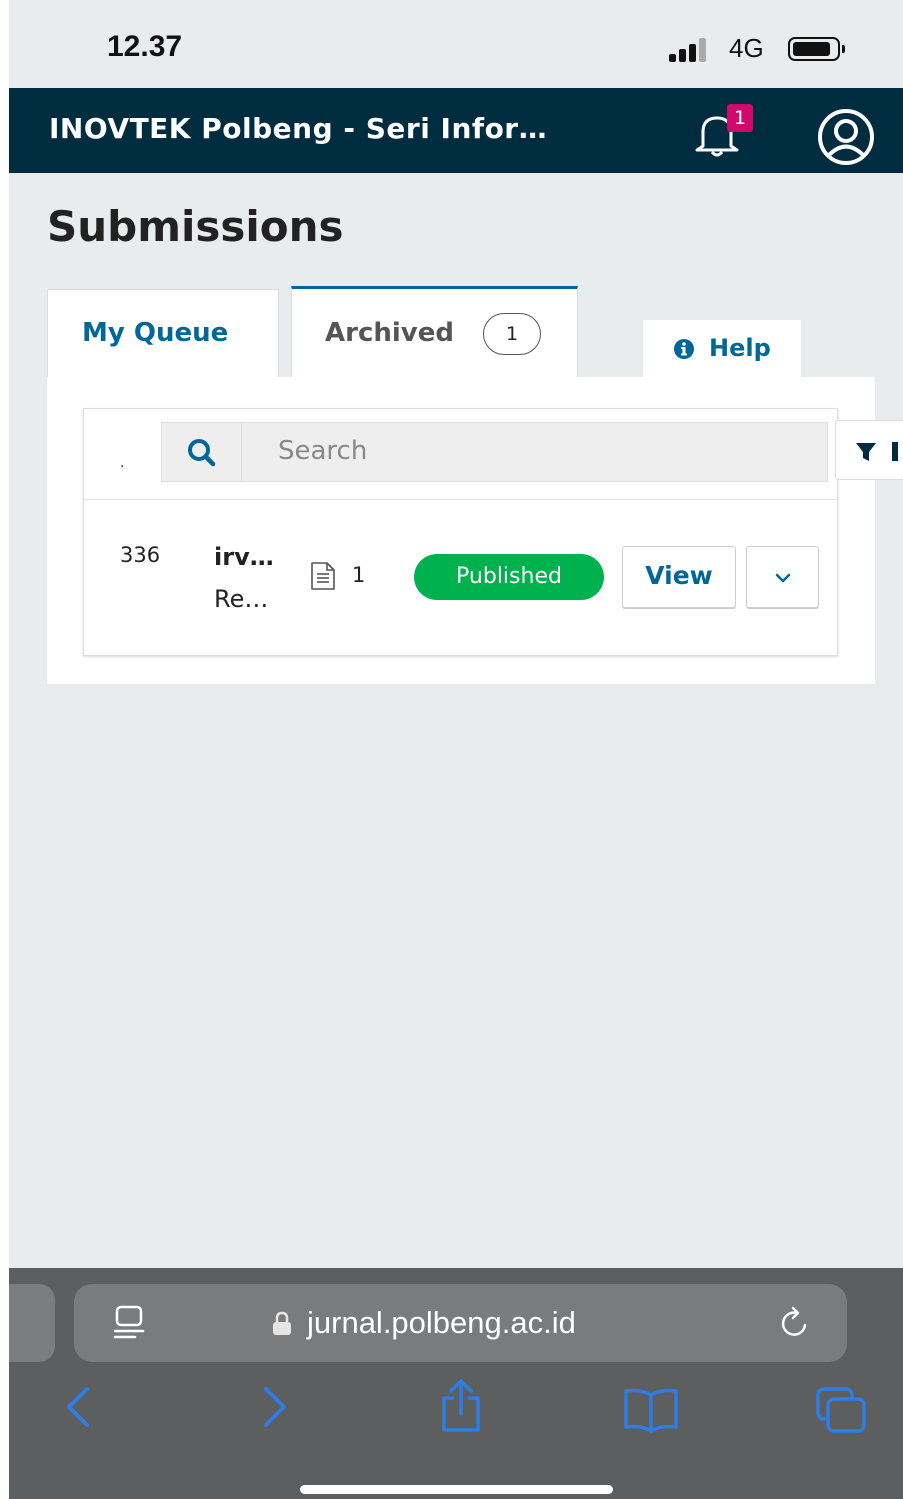 Image resolution: width=903 pixels, height=1499 pixels. Describe the element at coordinates (740, 118) in the screenshot. I see `notification-badge: 1` at that location.